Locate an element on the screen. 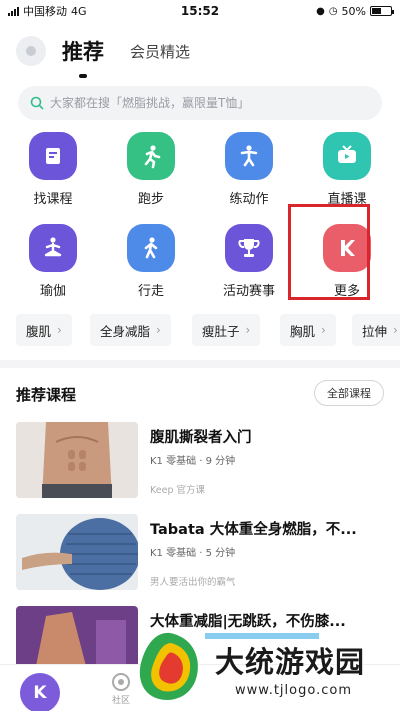  tag-item: 全身减脂 › is located at coordinates (130, 330).